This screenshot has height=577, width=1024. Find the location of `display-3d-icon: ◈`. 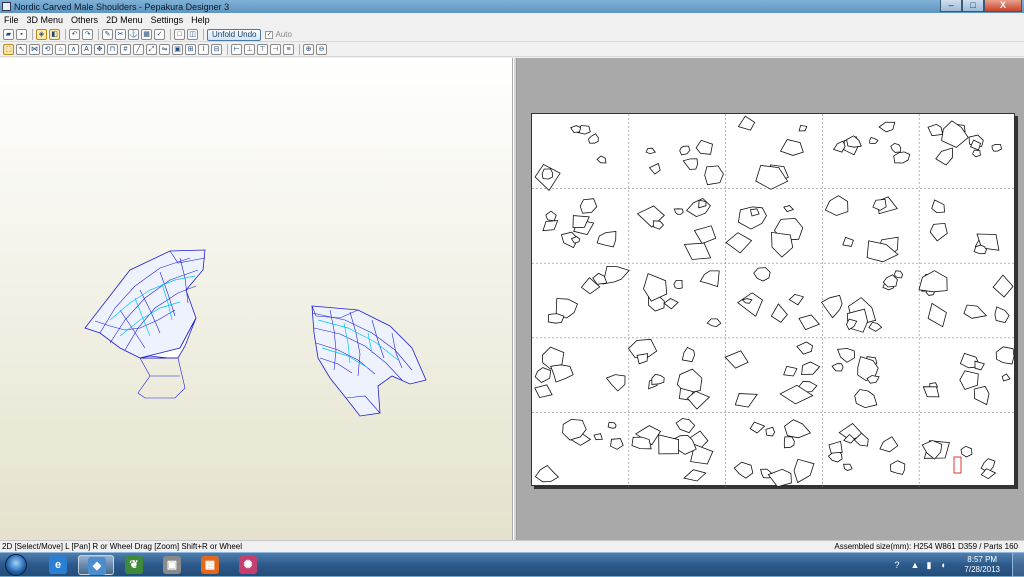

display-3d-icon: ◈ is located at coordinates (41, 34).